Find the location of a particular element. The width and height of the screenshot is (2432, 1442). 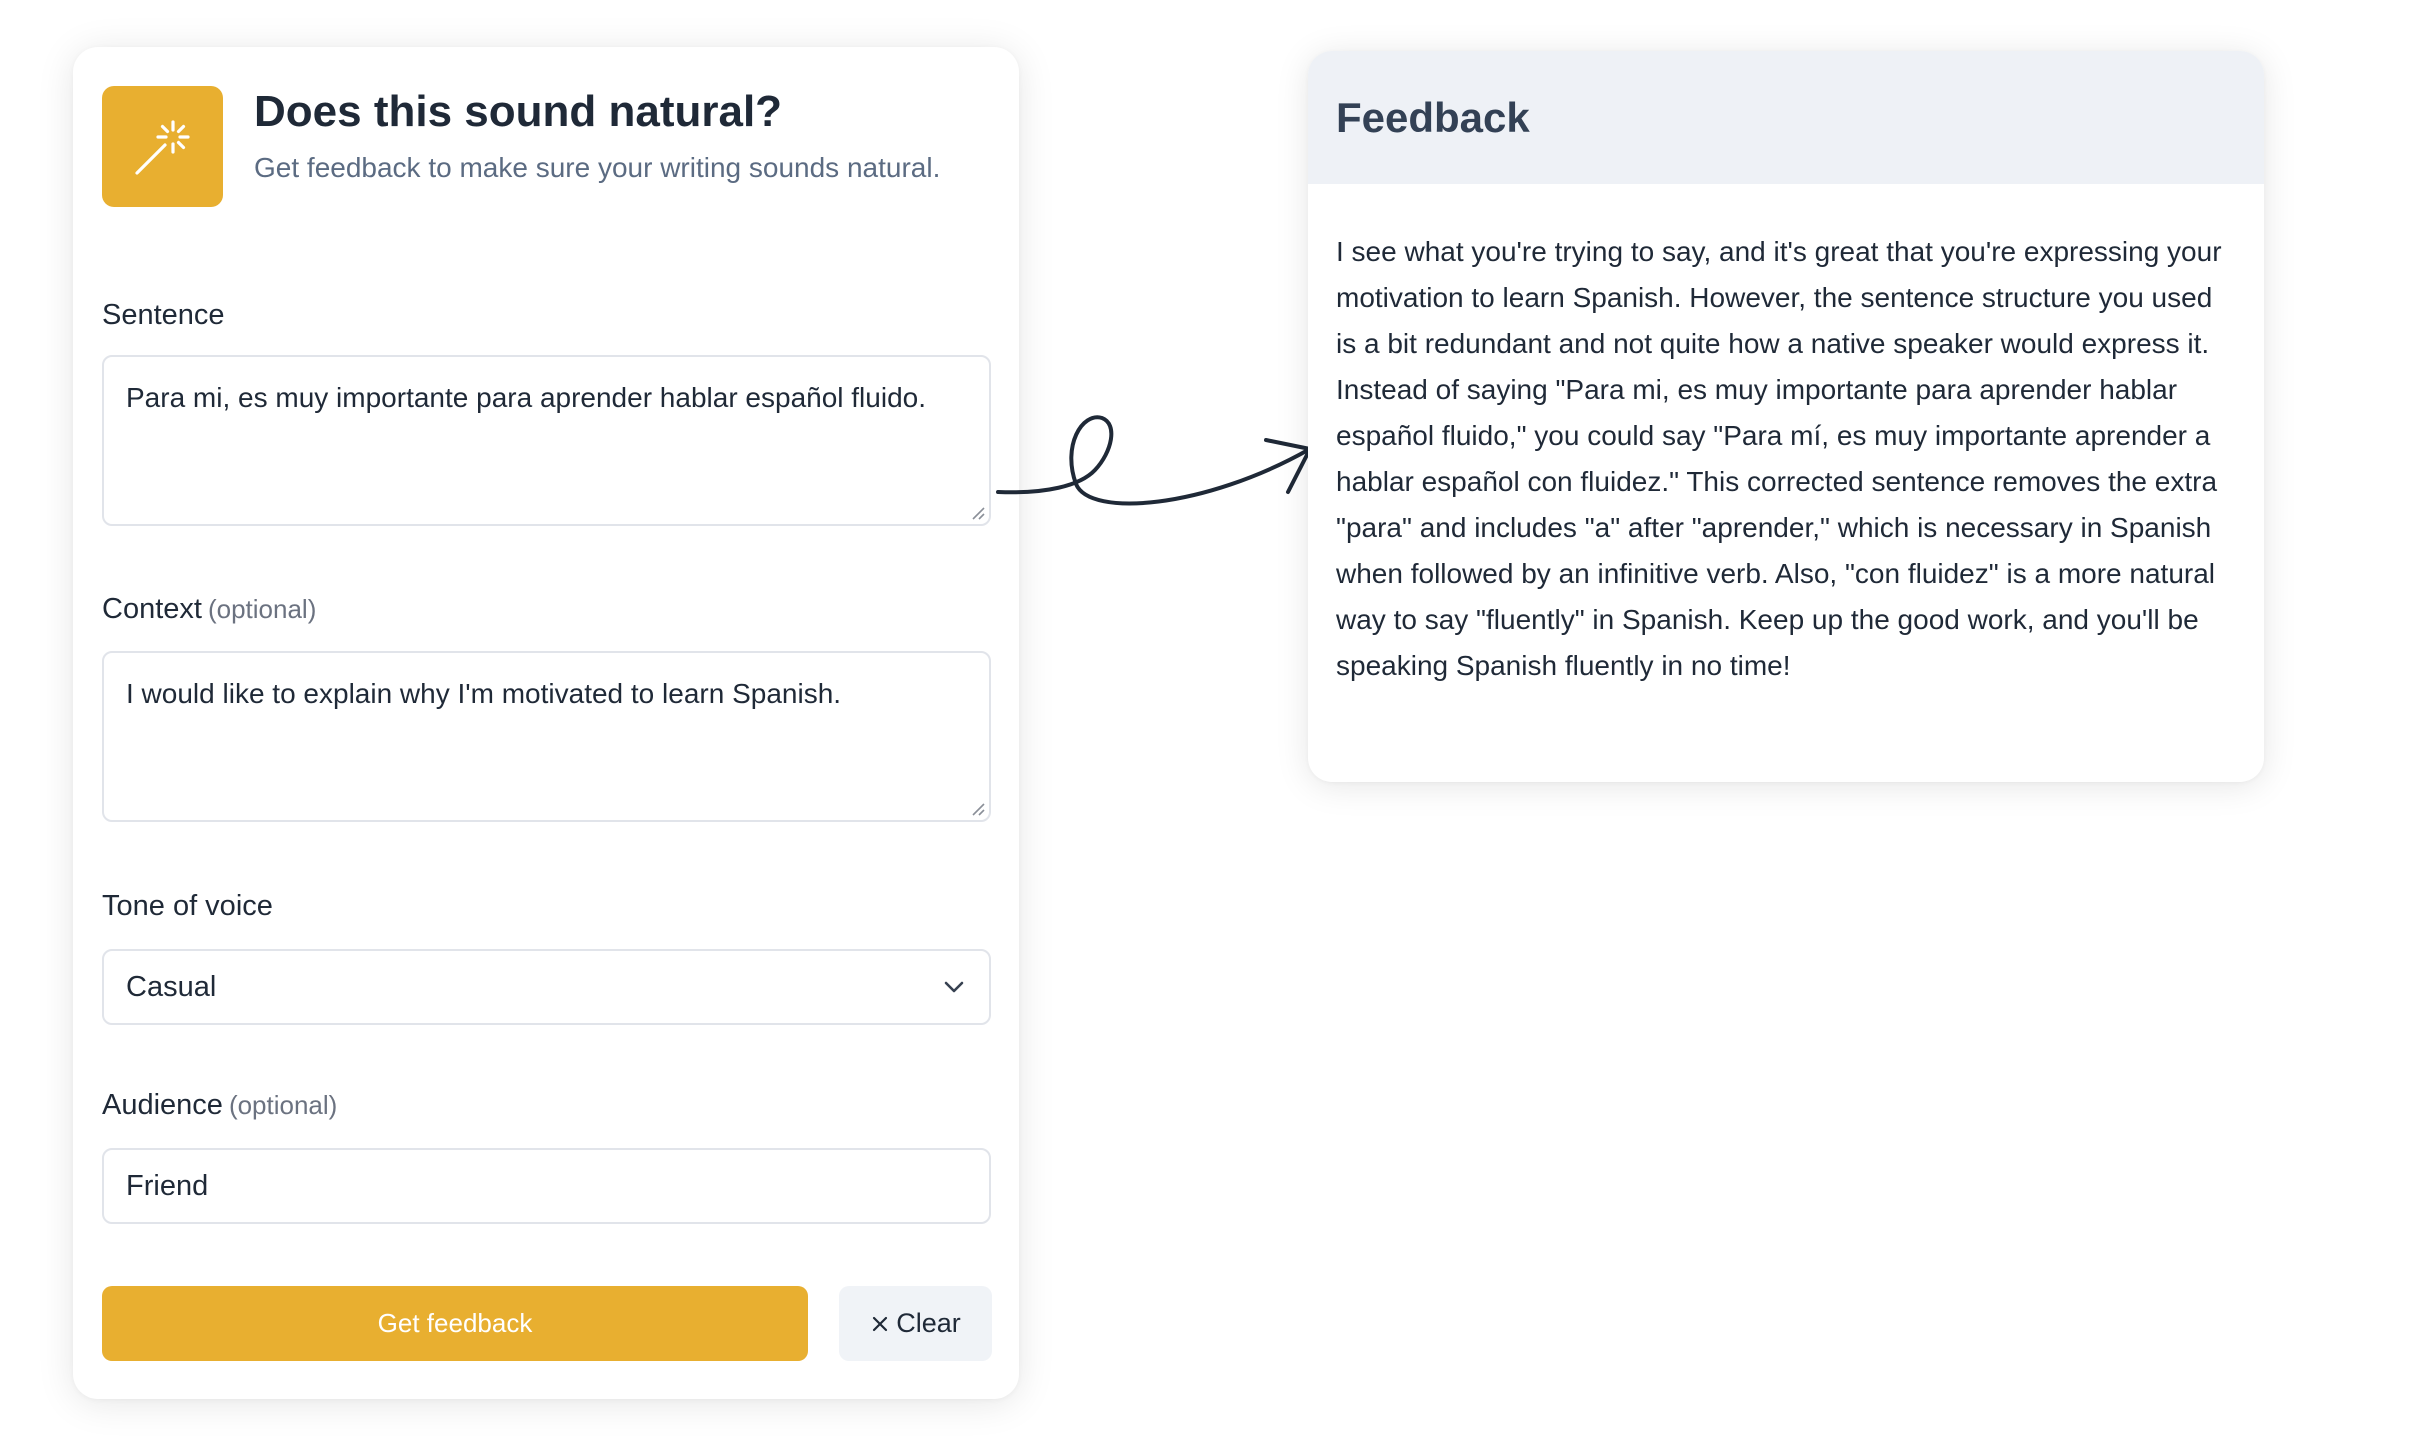

feedback-title: Feedback is located at coordinates (1433, 117).